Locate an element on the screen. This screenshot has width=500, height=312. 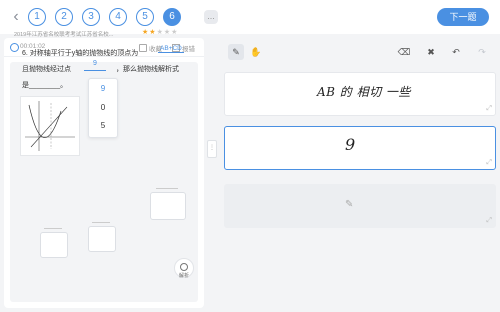
back-chevron-icon: ‹ is located at coordinates (16, 17).